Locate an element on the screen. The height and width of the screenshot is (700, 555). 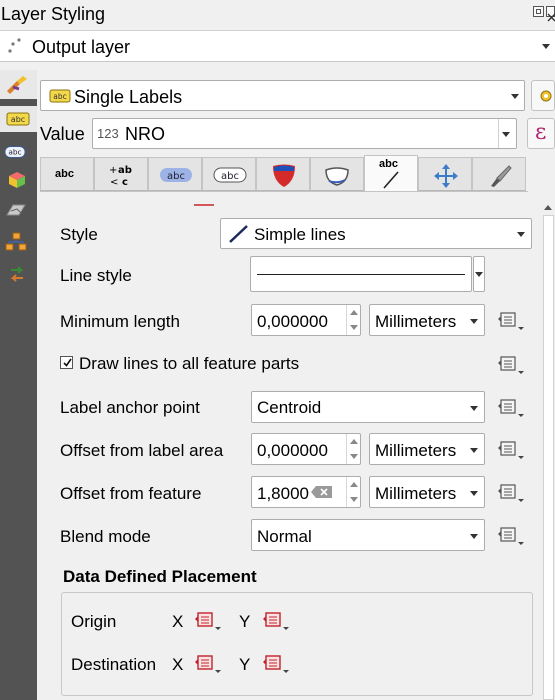
tab-background: abc is located at coordinates (229, 174).